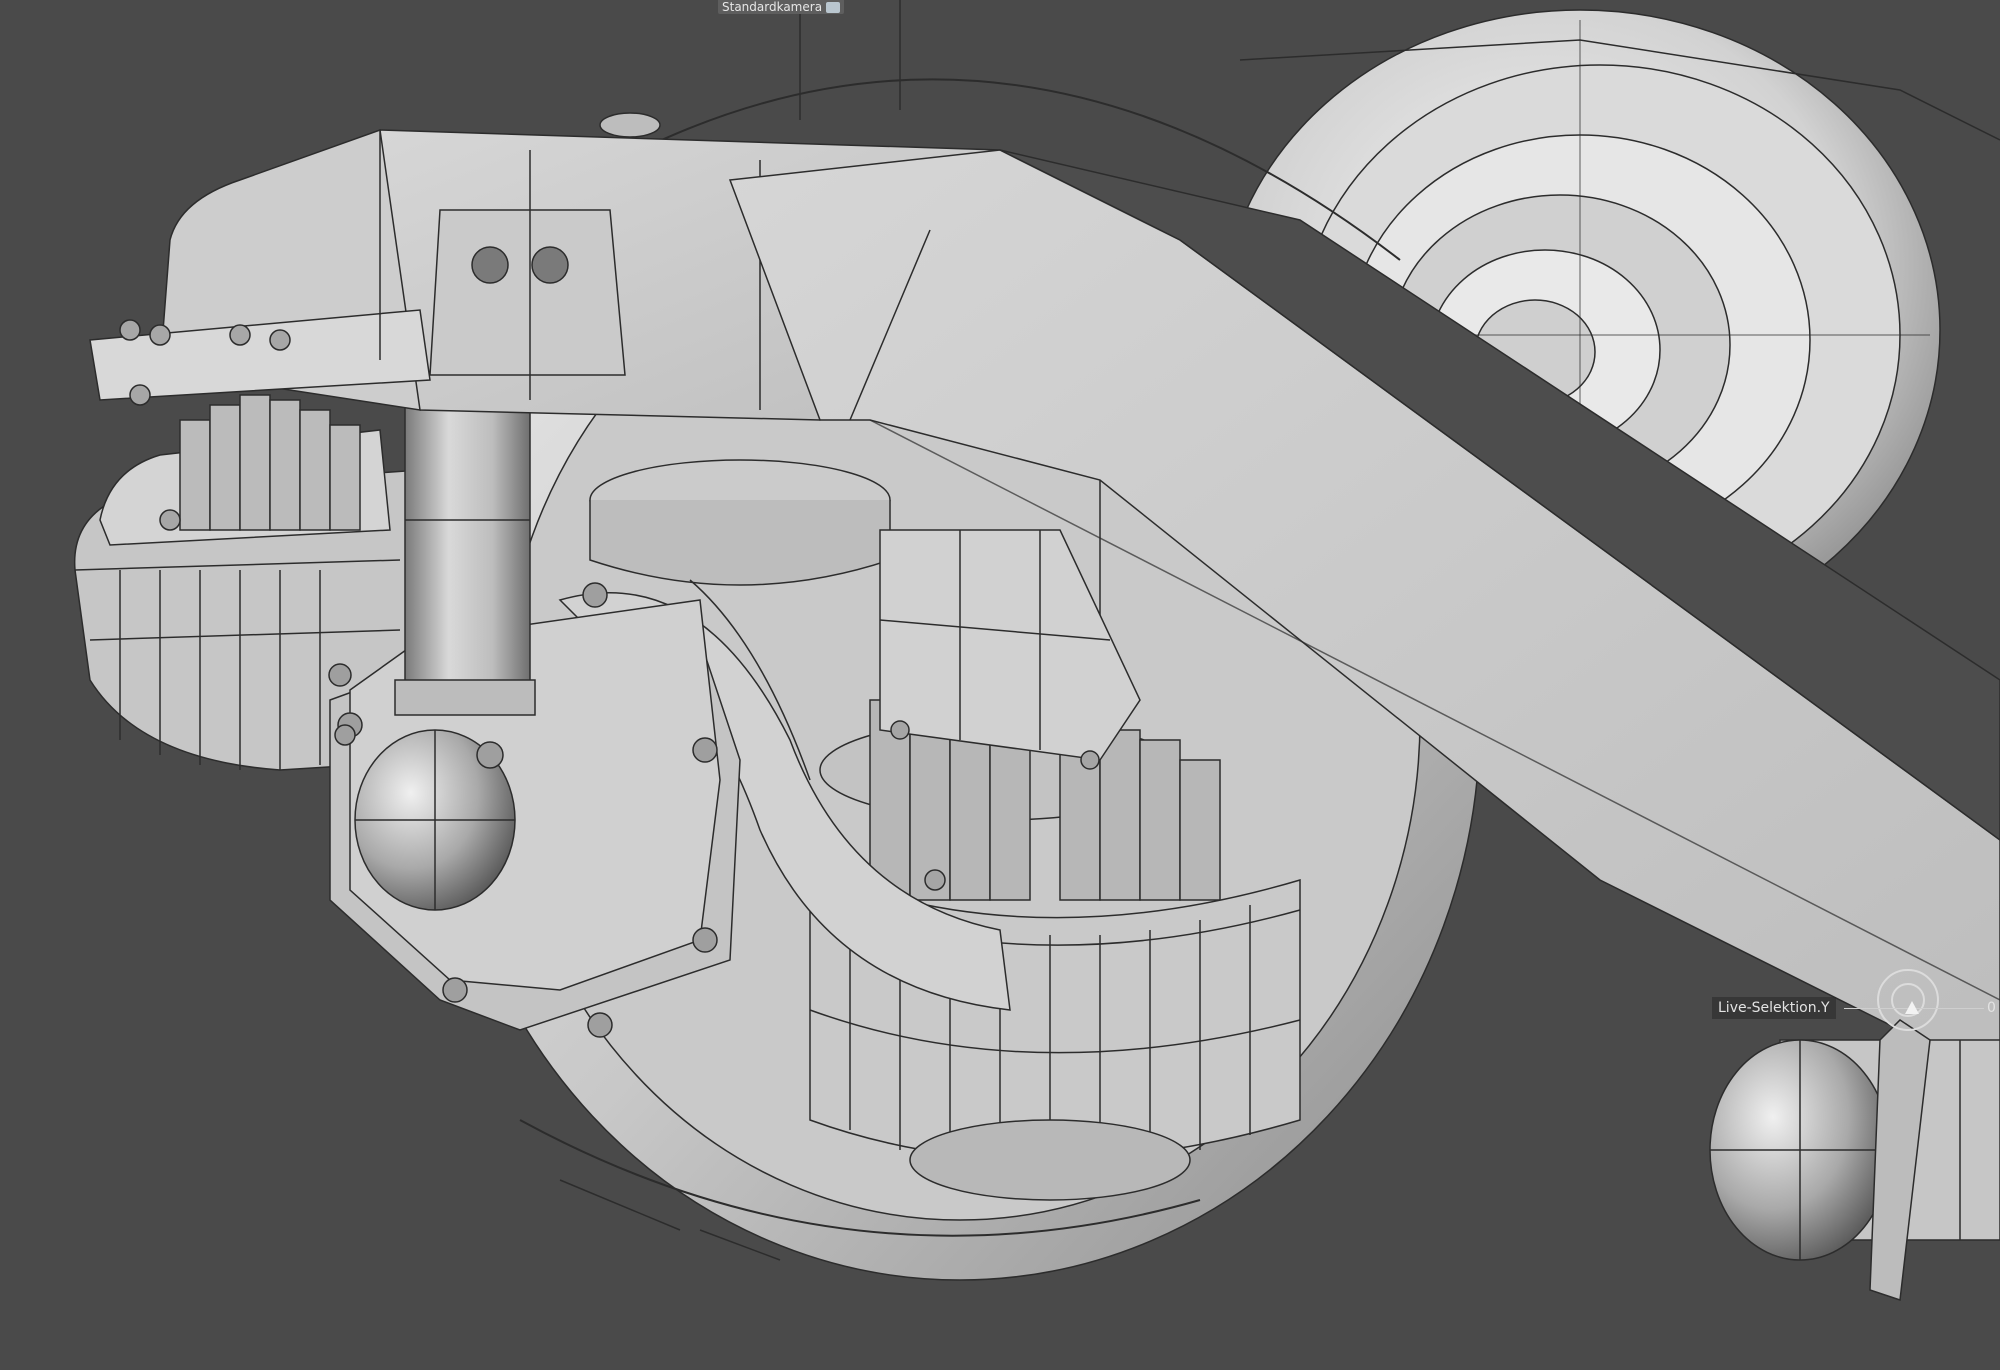 The width and height of the screenshot is (2000, 1370). Describe the element at coordinates (772, 7) in the screenshot. I see `camera-label-text: Standardkamera` at that location.